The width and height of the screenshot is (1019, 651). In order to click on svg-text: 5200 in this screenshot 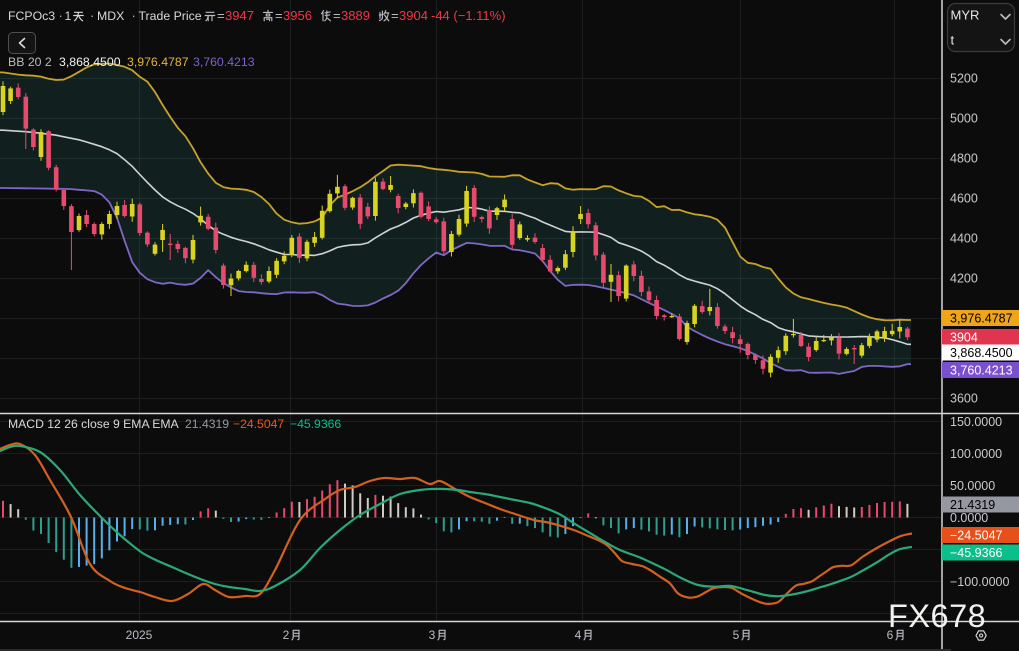, I will do `click(964, 79)`.